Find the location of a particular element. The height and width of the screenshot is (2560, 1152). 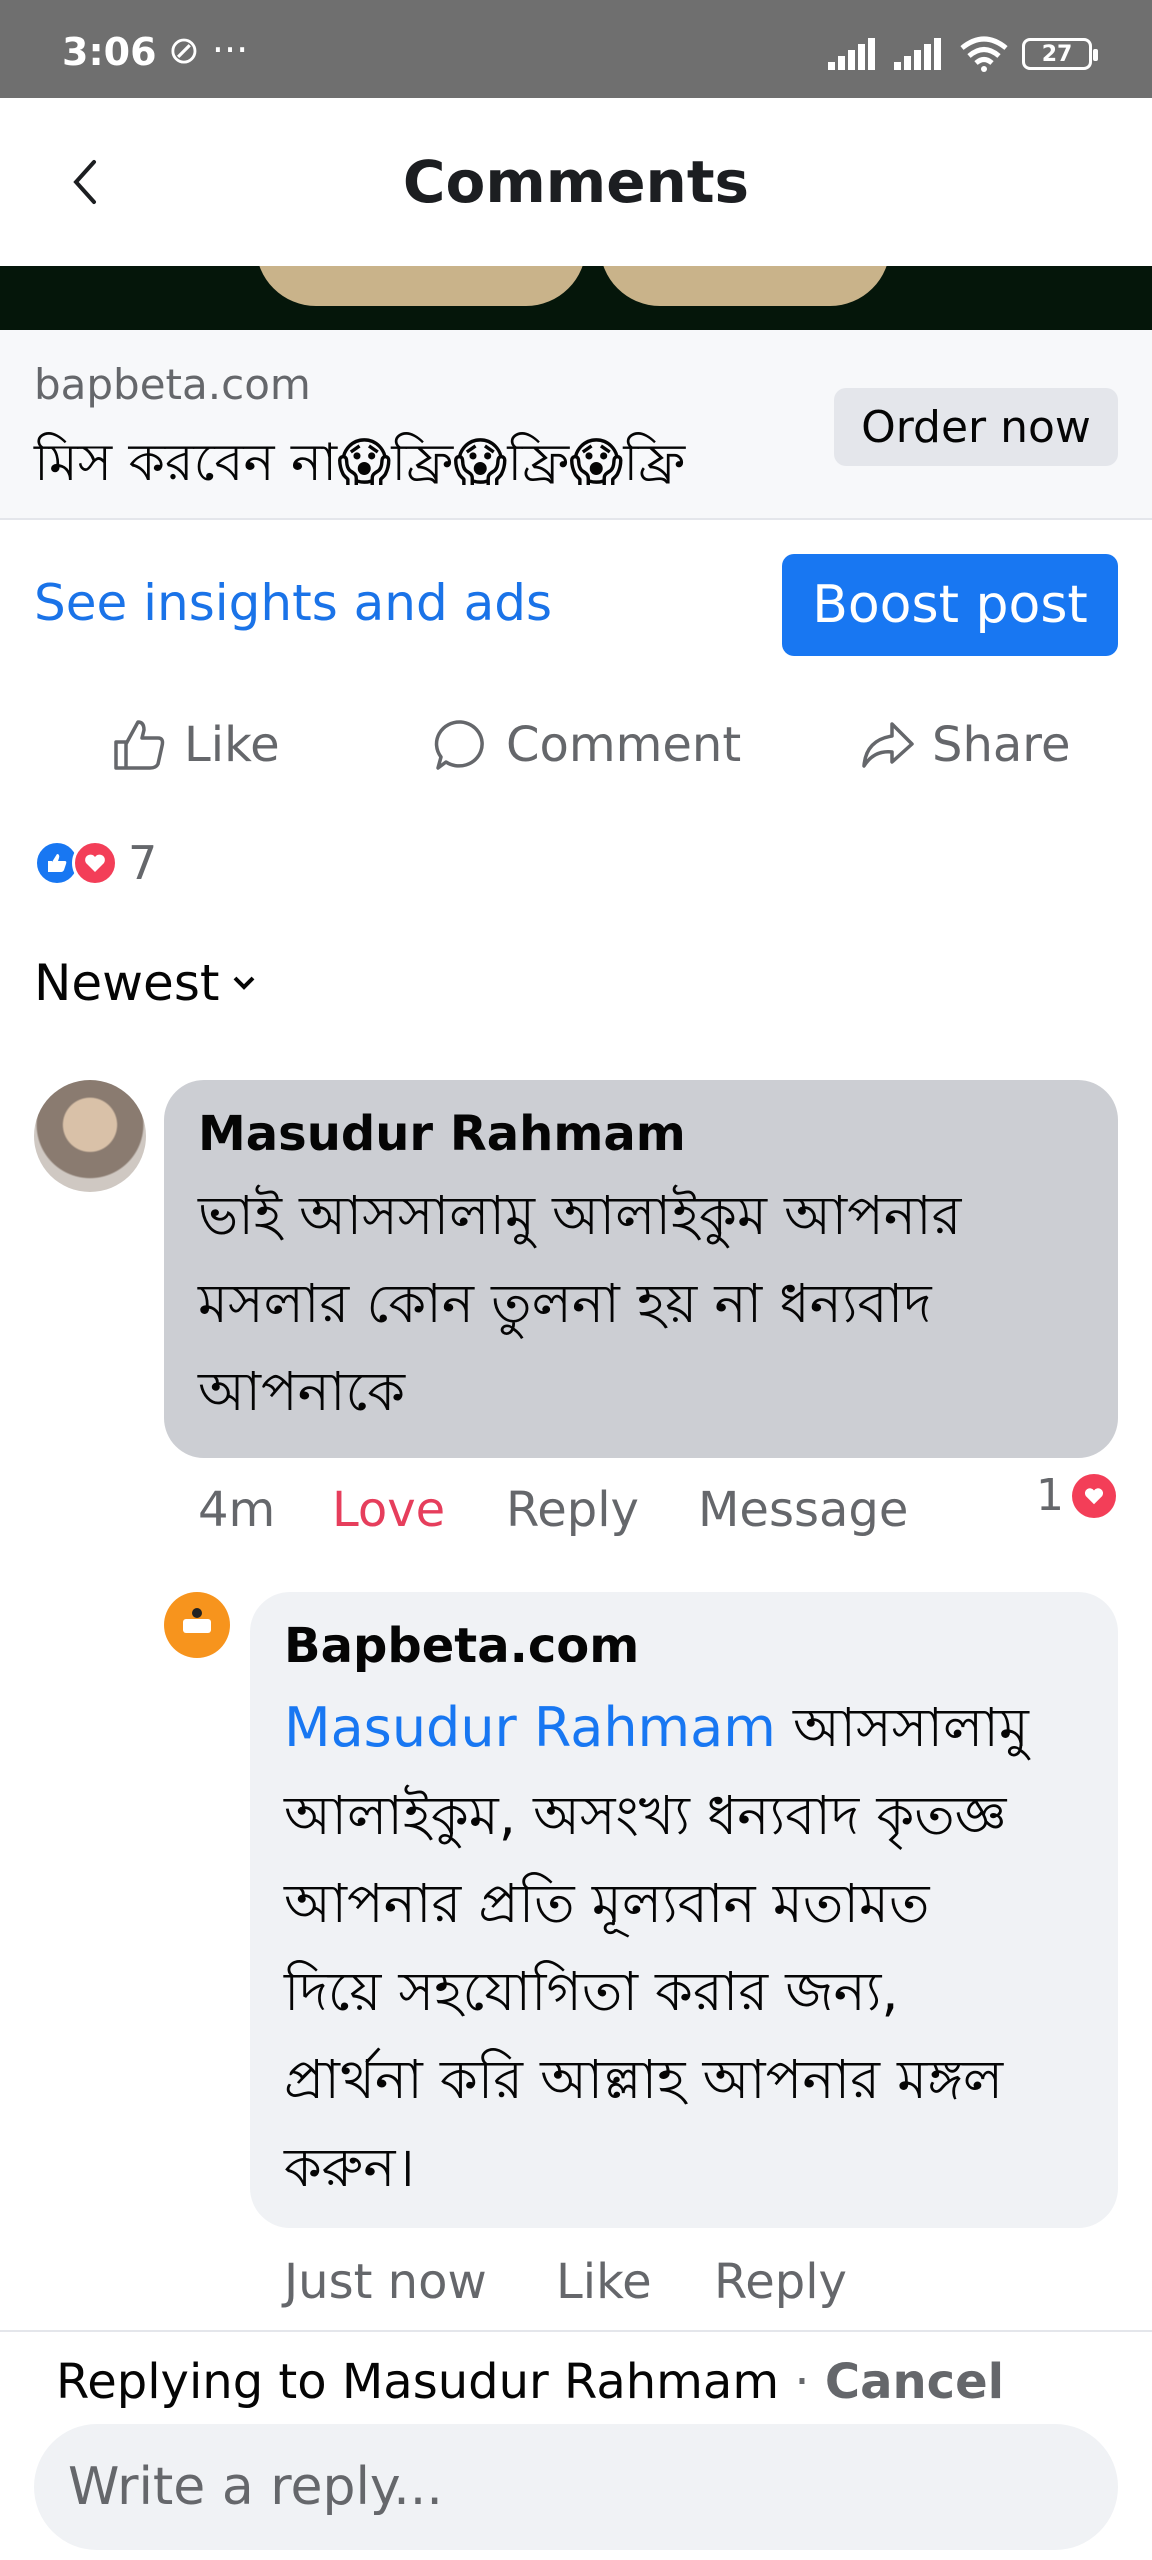

comment-time: 4m is located at coordinates (237, 1510).